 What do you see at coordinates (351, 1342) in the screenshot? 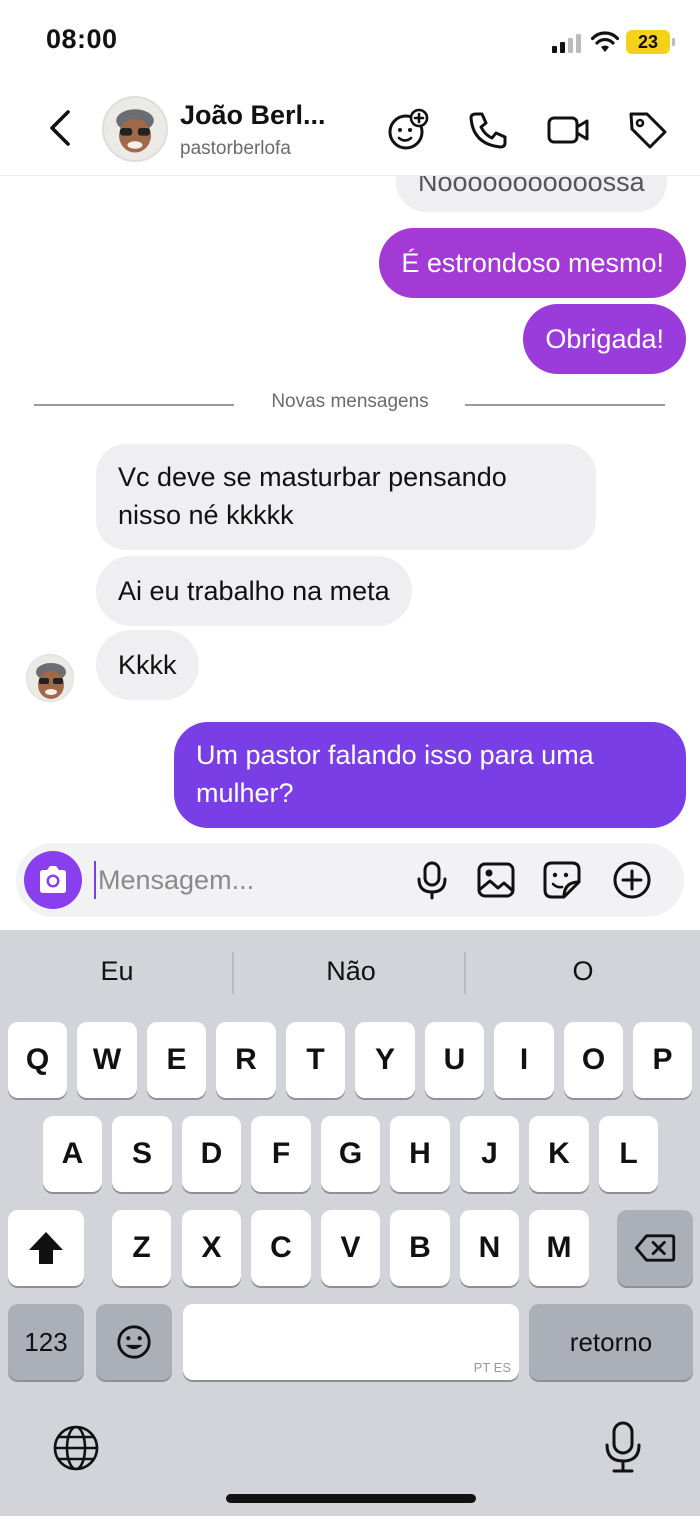
I see `space-key: PT ES` at bounding box center [351, 1342].